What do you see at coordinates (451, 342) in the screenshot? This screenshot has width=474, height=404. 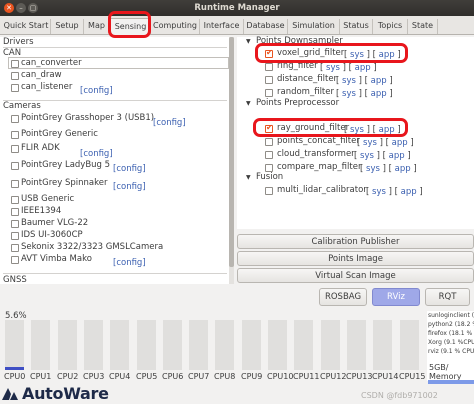 I see `process-entry: Xorg (9.1 %CPU` at bounding box center [451, 342].